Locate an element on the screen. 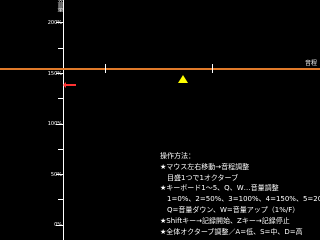 Image resolution: width=320 pixels, height=240 pixels. instruction-line: ★マウス左右移動→音程調整 is located at coordinates (205, 166).